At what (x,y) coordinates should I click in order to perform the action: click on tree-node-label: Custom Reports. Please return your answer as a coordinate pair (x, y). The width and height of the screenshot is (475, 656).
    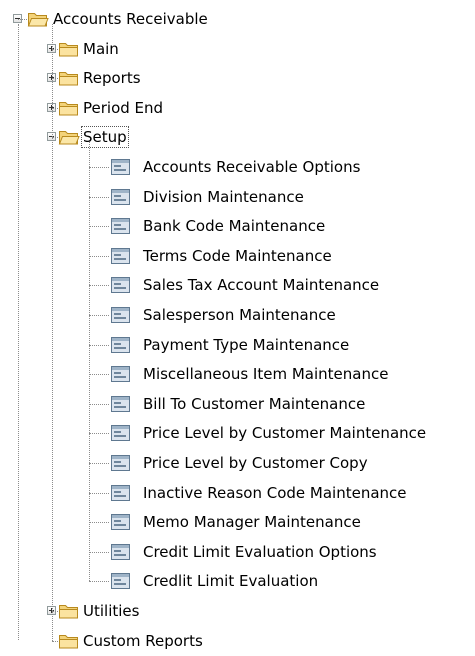
    Looking at the image, I should click on (143, 640).